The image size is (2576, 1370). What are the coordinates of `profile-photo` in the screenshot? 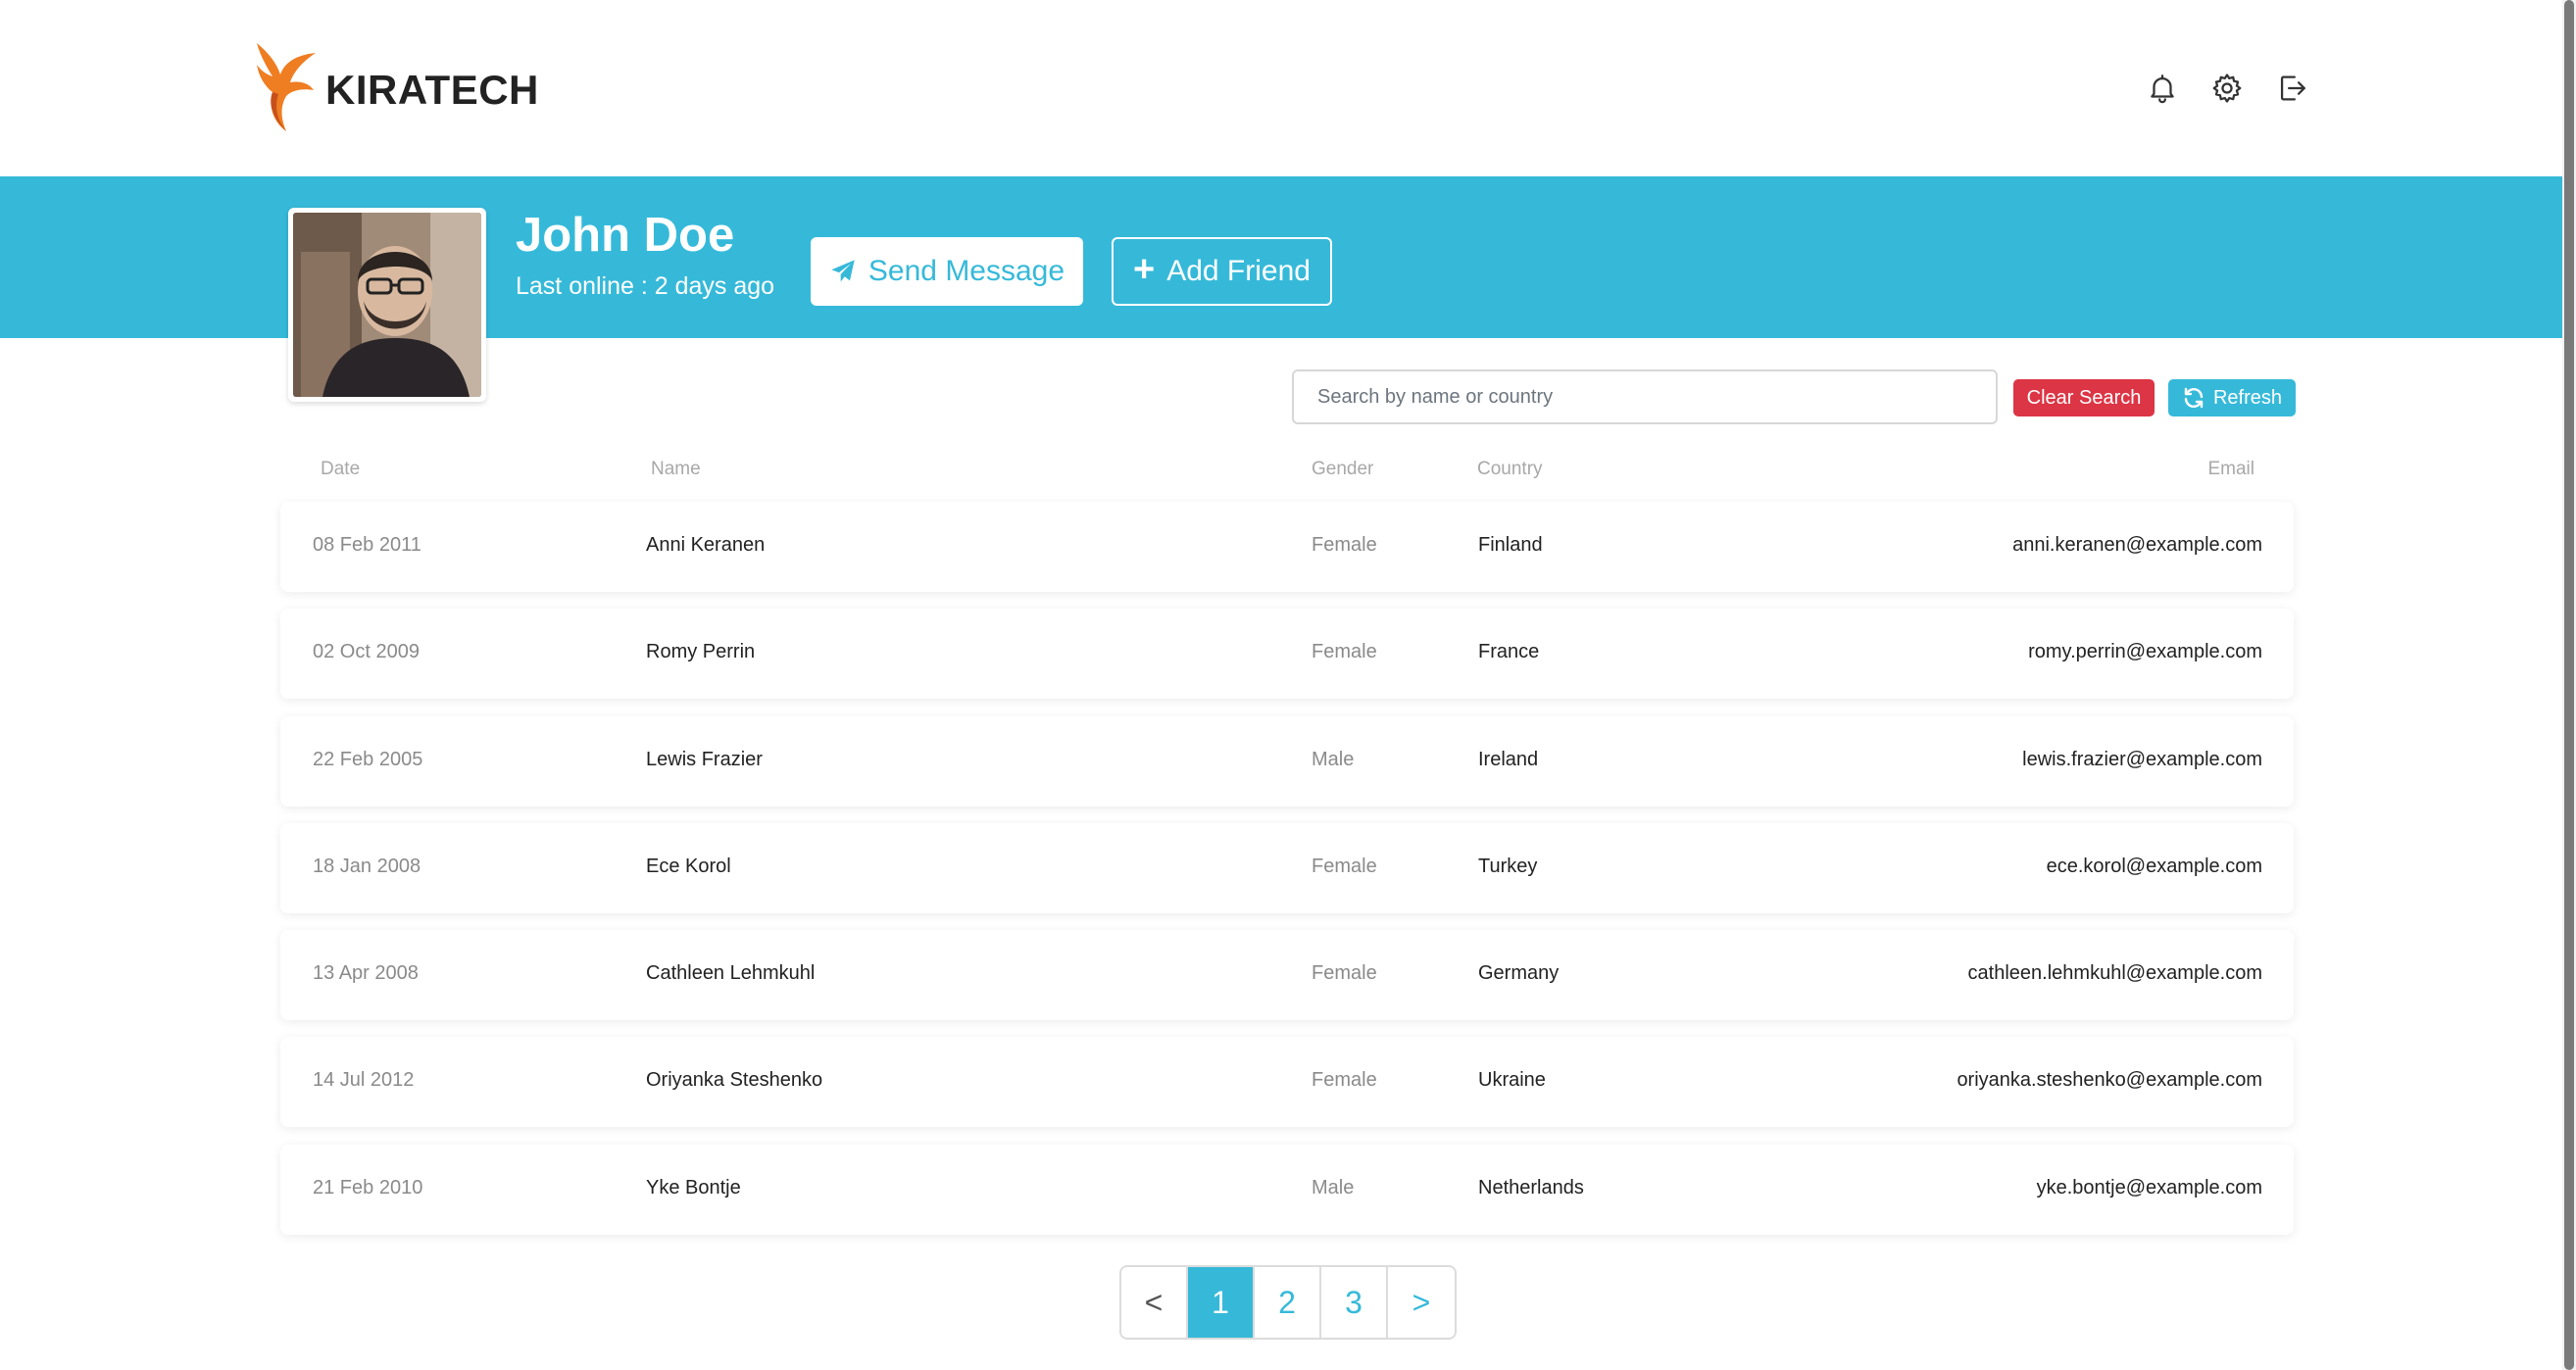 It's located at (387, 305).